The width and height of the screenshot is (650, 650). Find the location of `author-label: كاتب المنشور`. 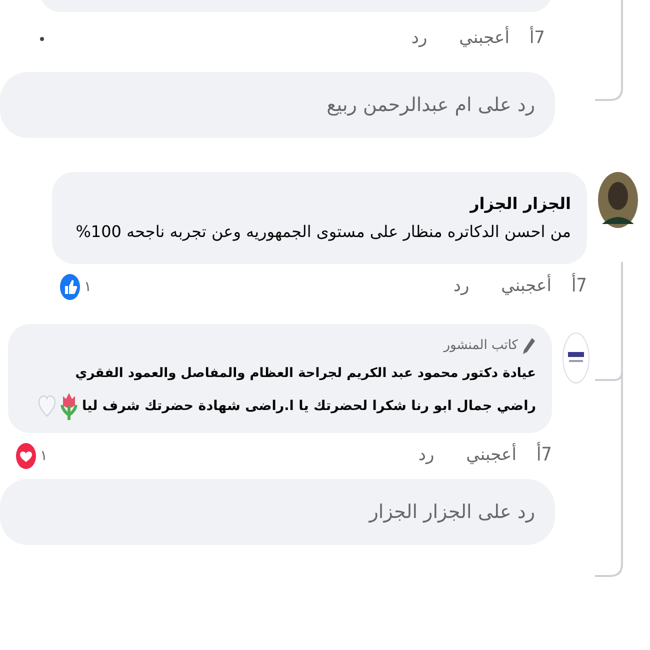

author-label: كاتب المنشور is located at coordinates (481, 346).